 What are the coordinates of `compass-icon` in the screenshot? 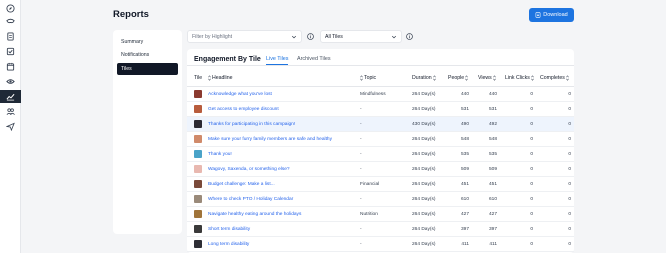 It's located at (10, 8).